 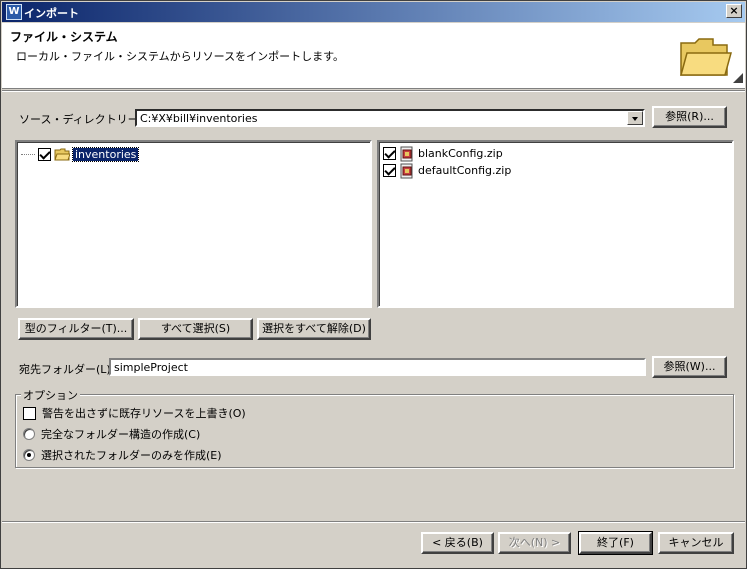 I want to click on create-structure-label: 完全なフォルダー構造の作成(C), so click(x=120, y=434).